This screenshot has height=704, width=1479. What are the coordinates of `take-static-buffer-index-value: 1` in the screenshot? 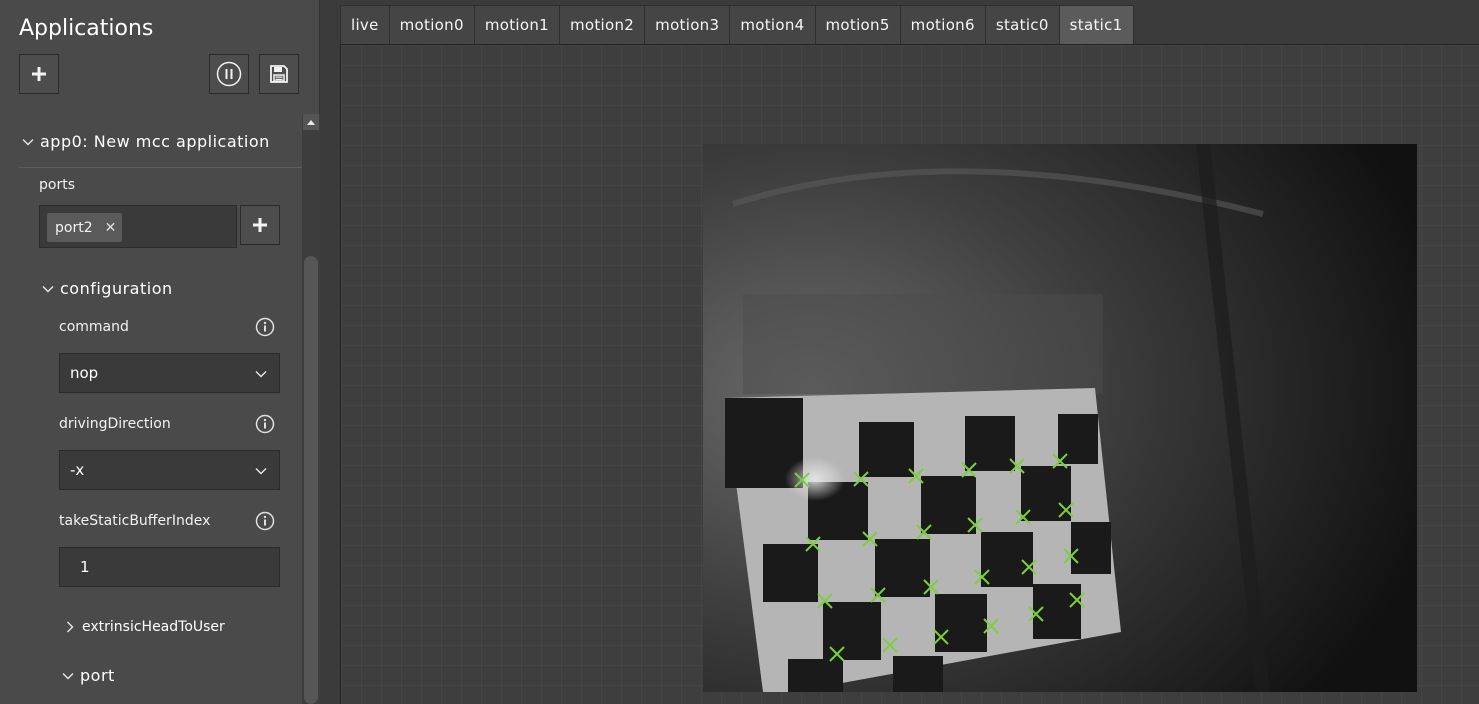 It's located at (85, 567).